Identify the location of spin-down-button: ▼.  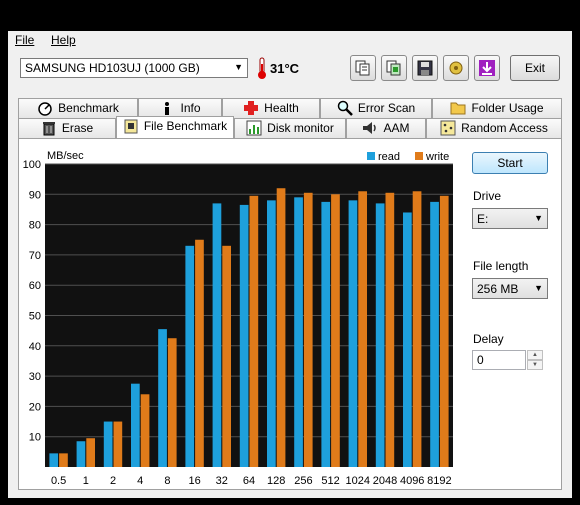
(535, 365).